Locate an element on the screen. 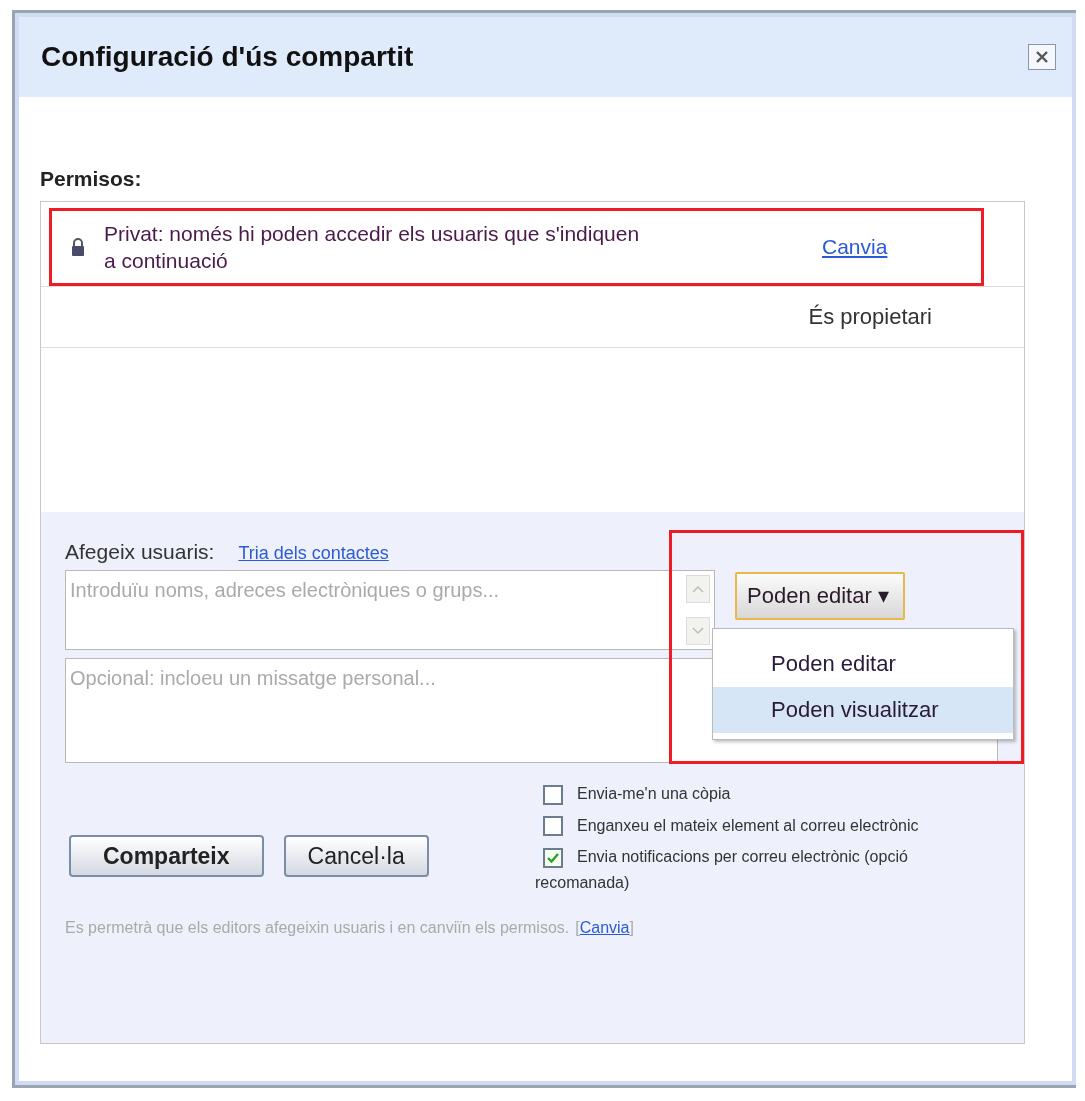 The width and height of the screenshot is (1085, 1101). checkbox-label: Envia notificacions per correu electrònic (opció recomanada) is located at coordinates (755, 870).